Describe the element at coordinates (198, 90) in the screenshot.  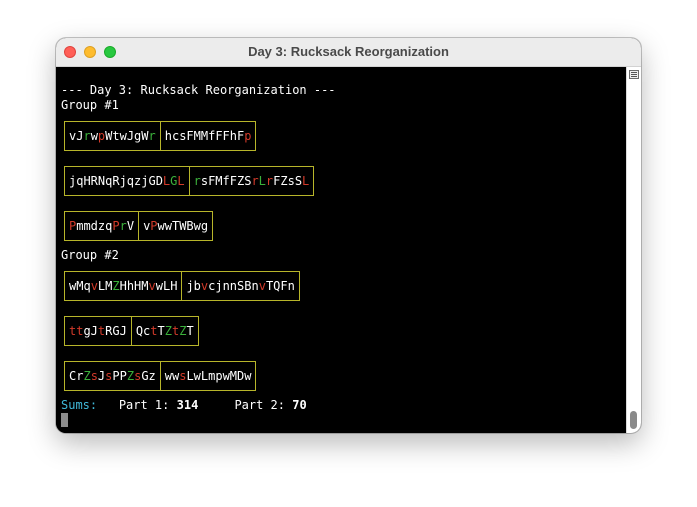
I see `page-title: --- Day 3: Rucksack Reorganization ---` at that location.